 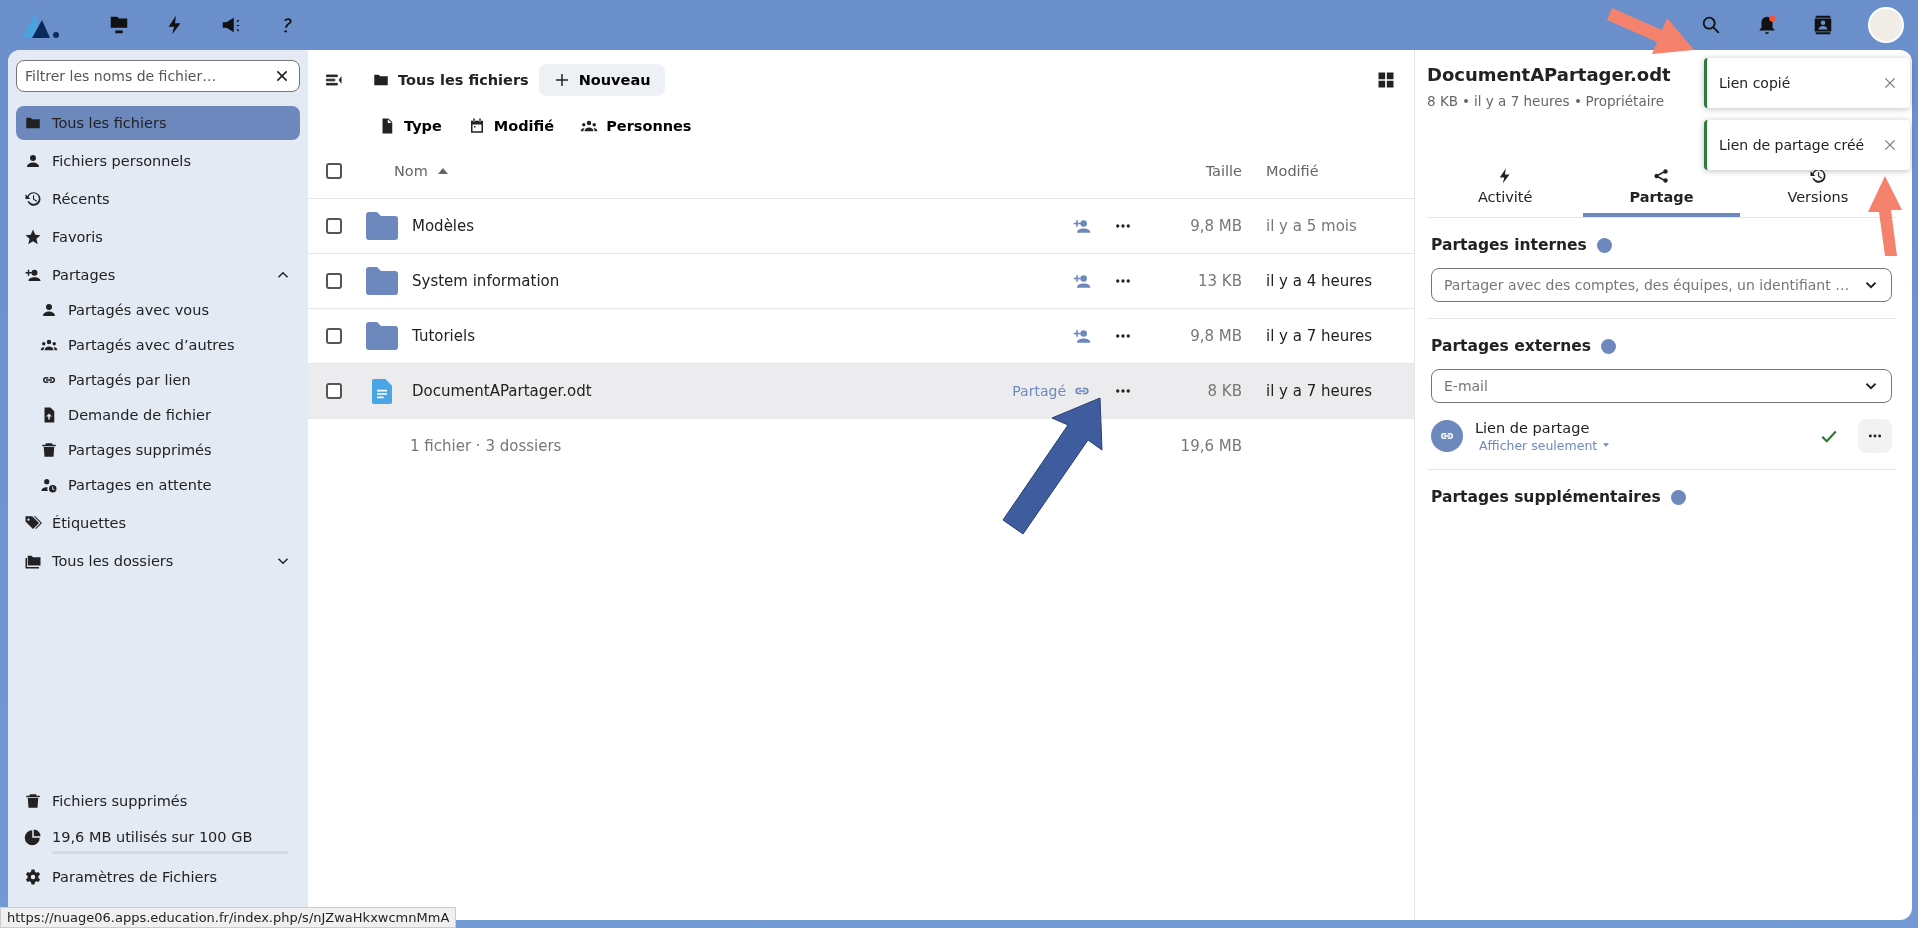 I want to click on permission-dropdown: Afficher seulement, so click(x=1542, y=445).